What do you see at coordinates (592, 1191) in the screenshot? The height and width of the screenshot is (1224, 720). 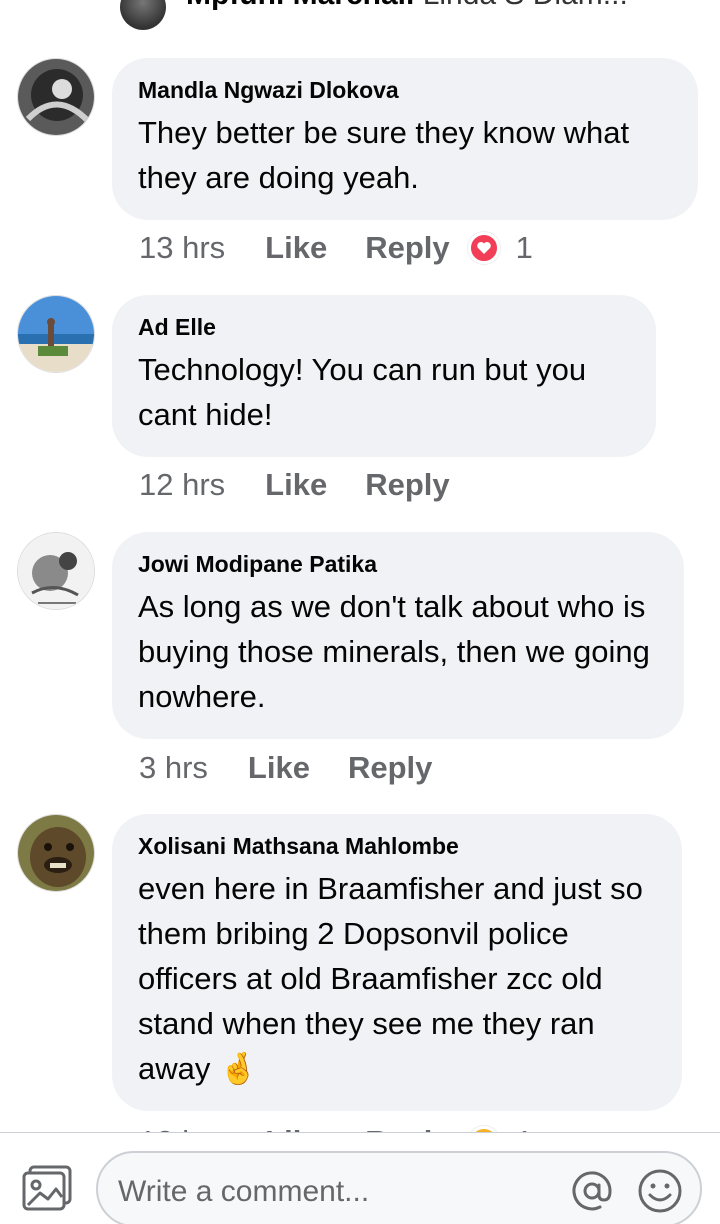 I see `at-icon` at bounding box center [592, 1191].